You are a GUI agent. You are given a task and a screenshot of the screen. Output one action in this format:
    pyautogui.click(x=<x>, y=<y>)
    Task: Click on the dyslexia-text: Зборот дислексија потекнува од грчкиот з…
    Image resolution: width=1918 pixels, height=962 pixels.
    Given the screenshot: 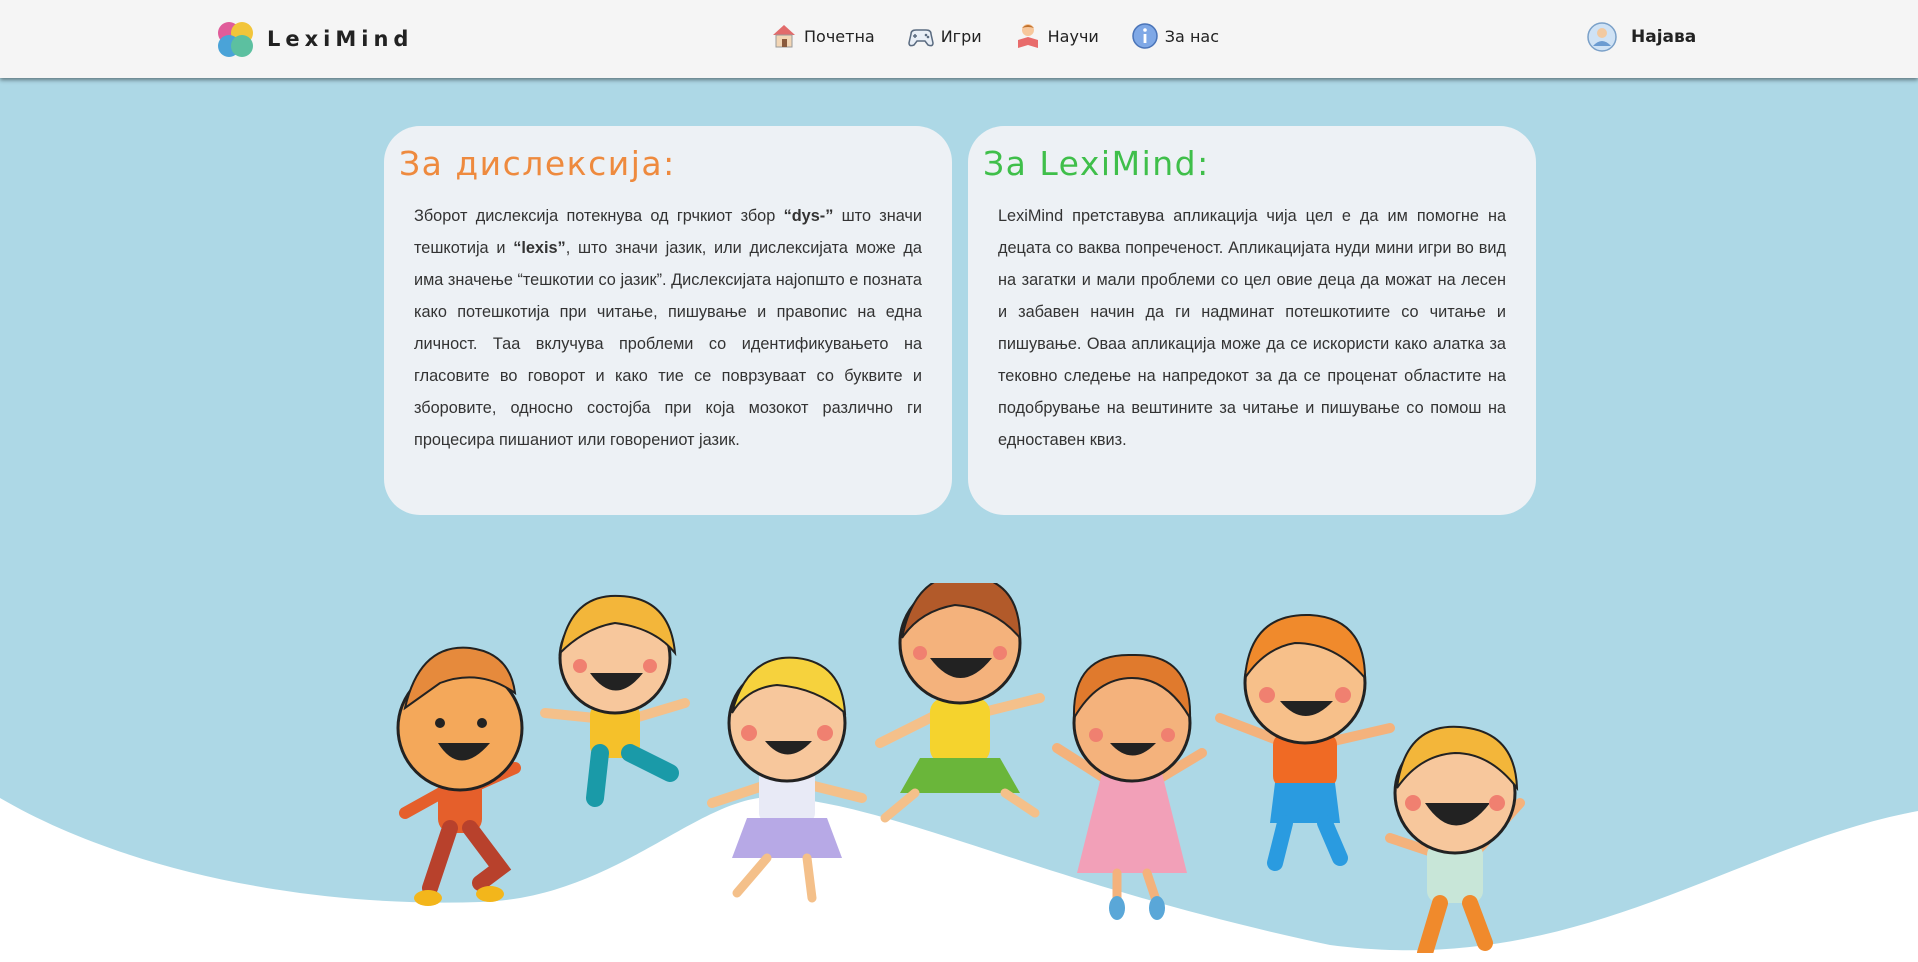 What is the action you would take?
    pyautogui.click(x=668, y=328)
    